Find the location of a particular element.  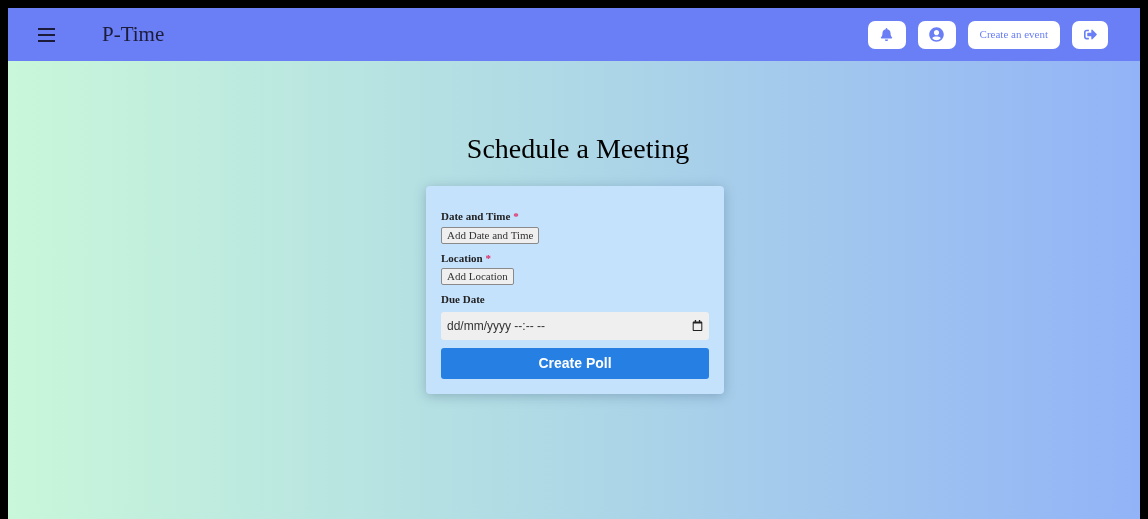

date-placeholder: dd/mm/yyyy --:-- -- is located at coordinates (496, 326).